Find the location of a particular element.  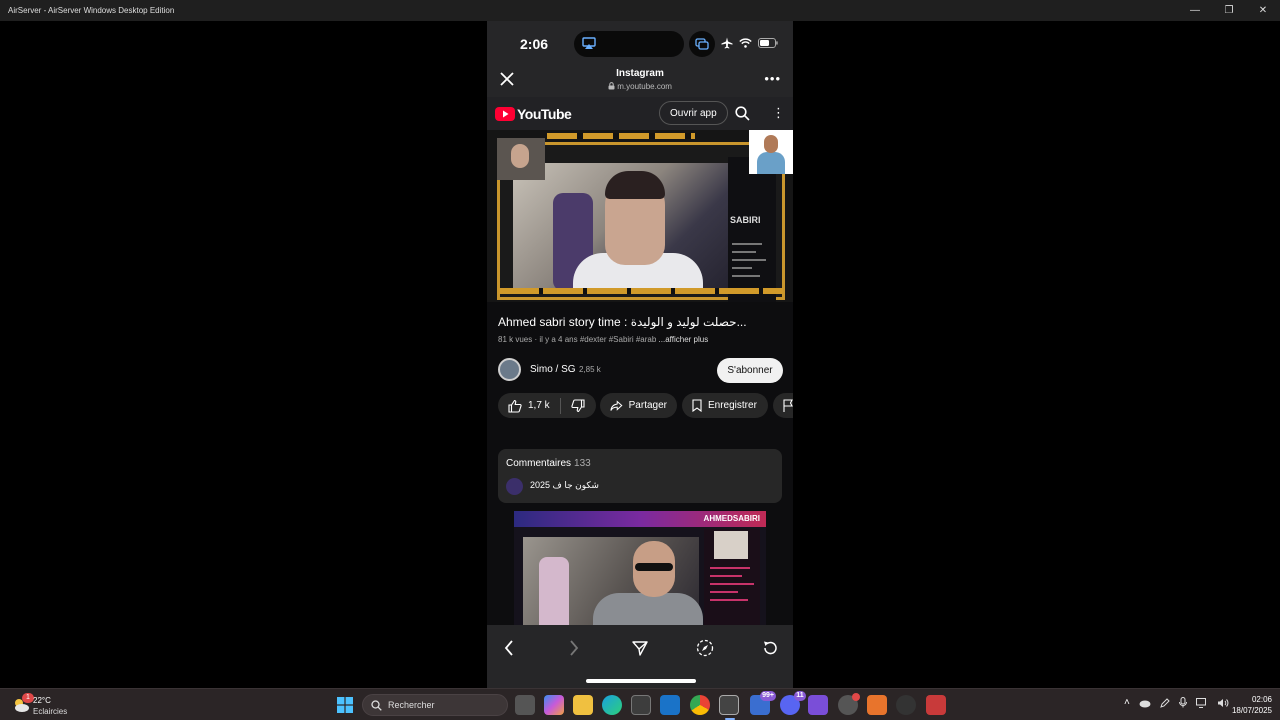

taskbar-search: Rechercher is located at coordinates (435, 705).